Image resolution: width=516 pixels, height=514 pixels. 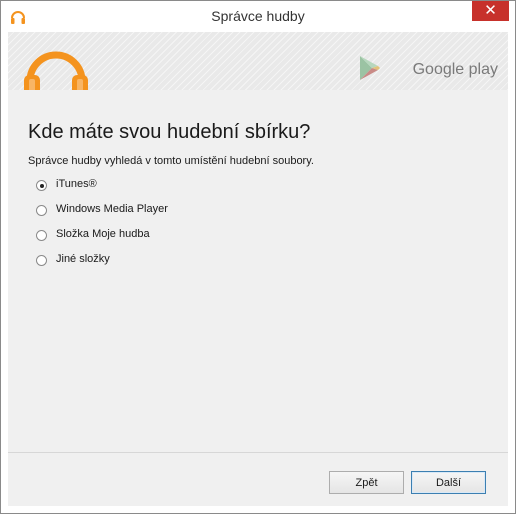 I want to click on option-other-folders: Jiné složky, so click(x=136, y=262).